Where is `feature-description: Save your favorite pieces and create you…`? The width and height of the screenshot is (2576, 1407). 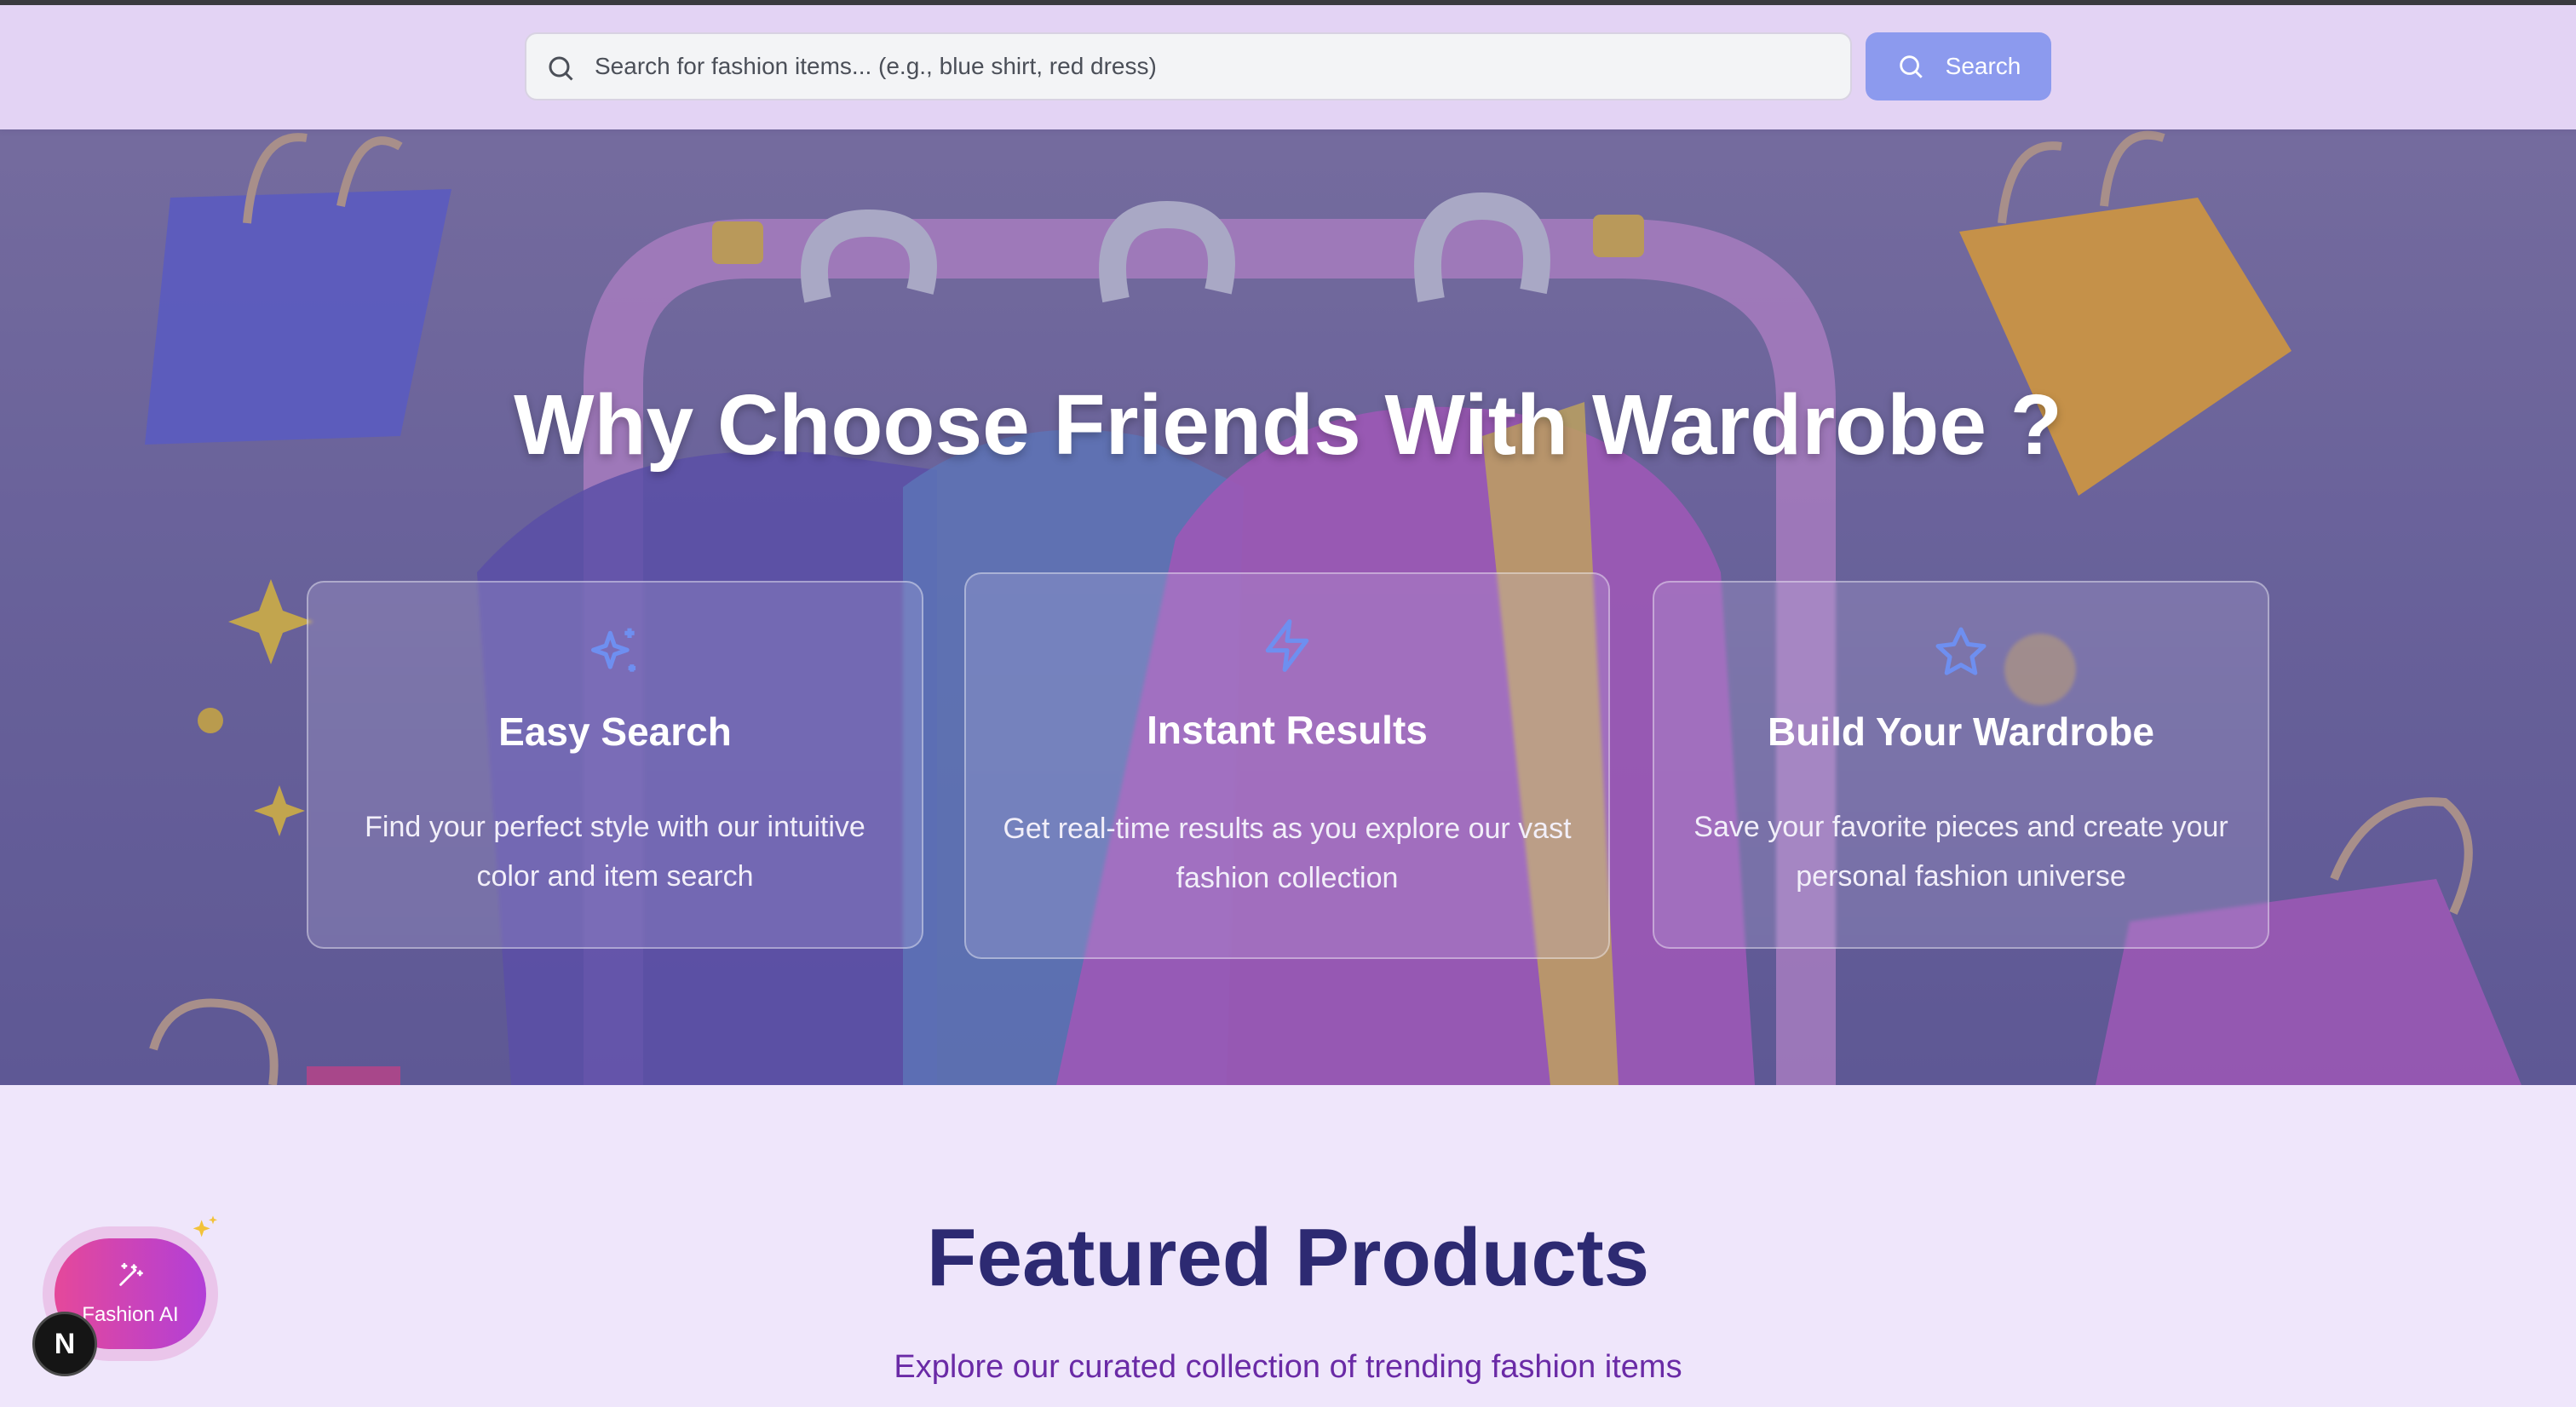
feature-description: Save your favorite pieces and create you… is located at coordinates (1960, 852).